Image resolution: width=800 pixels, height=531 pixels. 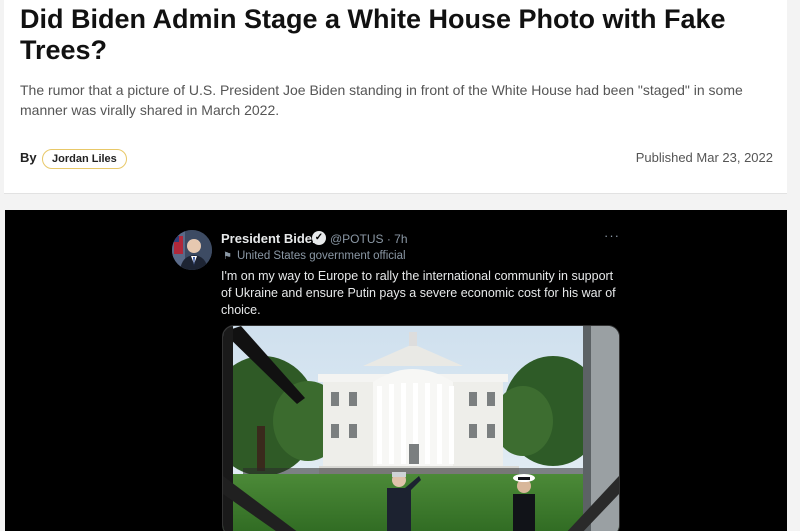 What do you see at coordinates (28, 157) in the screenshot?
I see `byline-prefix: By` at bounding box center [28, 157].